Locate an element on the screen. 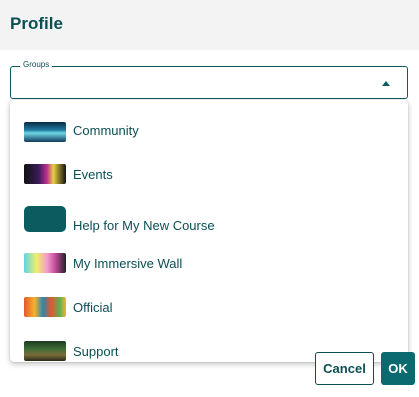 The height and width of the screenshot is (397, 419). profile-header: Profile is located at coordinates (209, 25).